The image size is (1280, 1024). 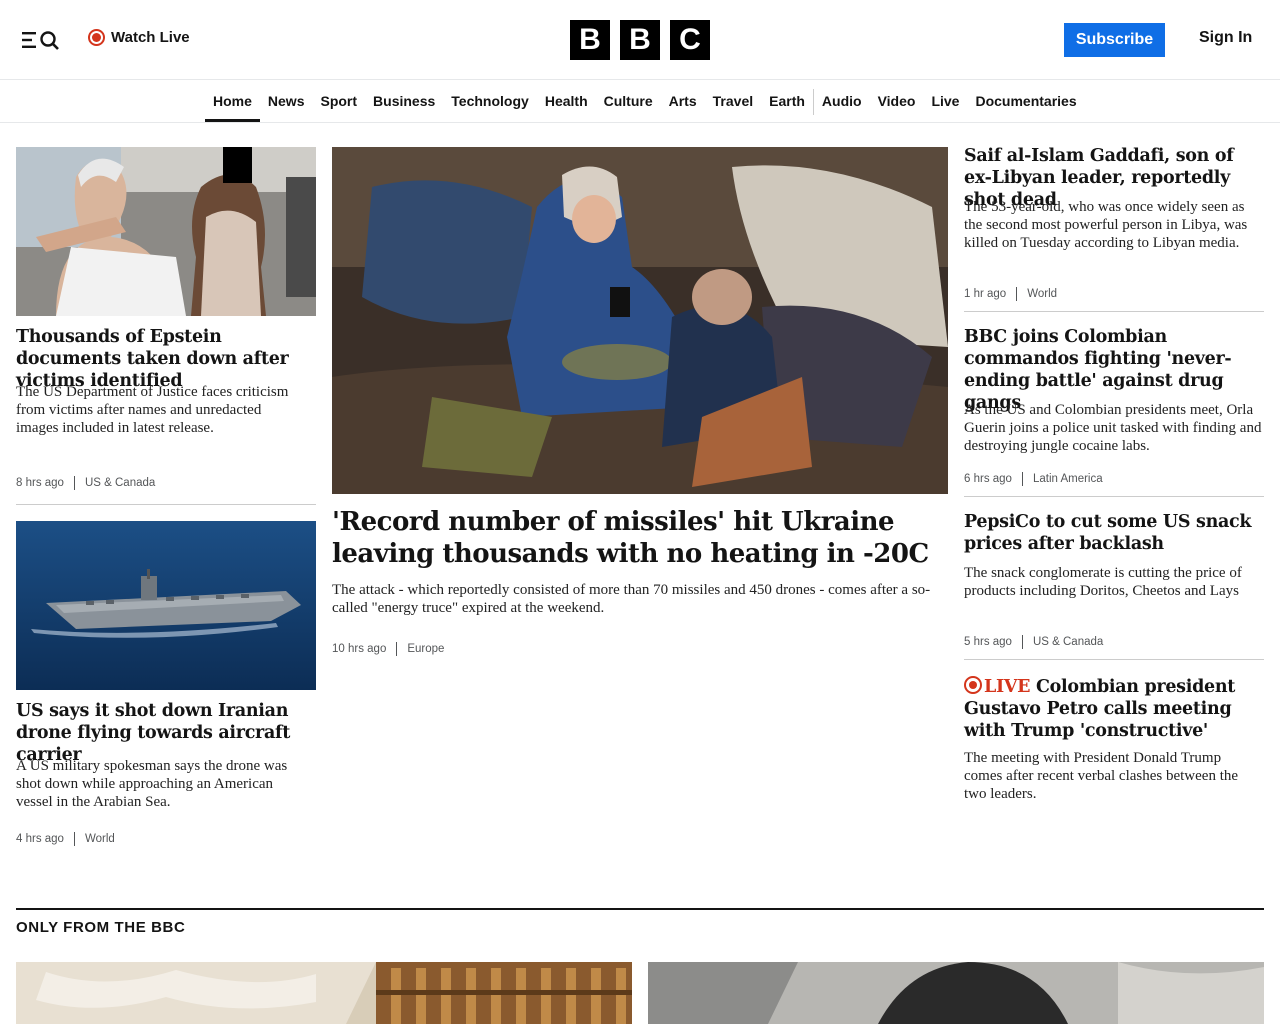 I want to click on category-link: Latin America, so click(x=1063, y=479).